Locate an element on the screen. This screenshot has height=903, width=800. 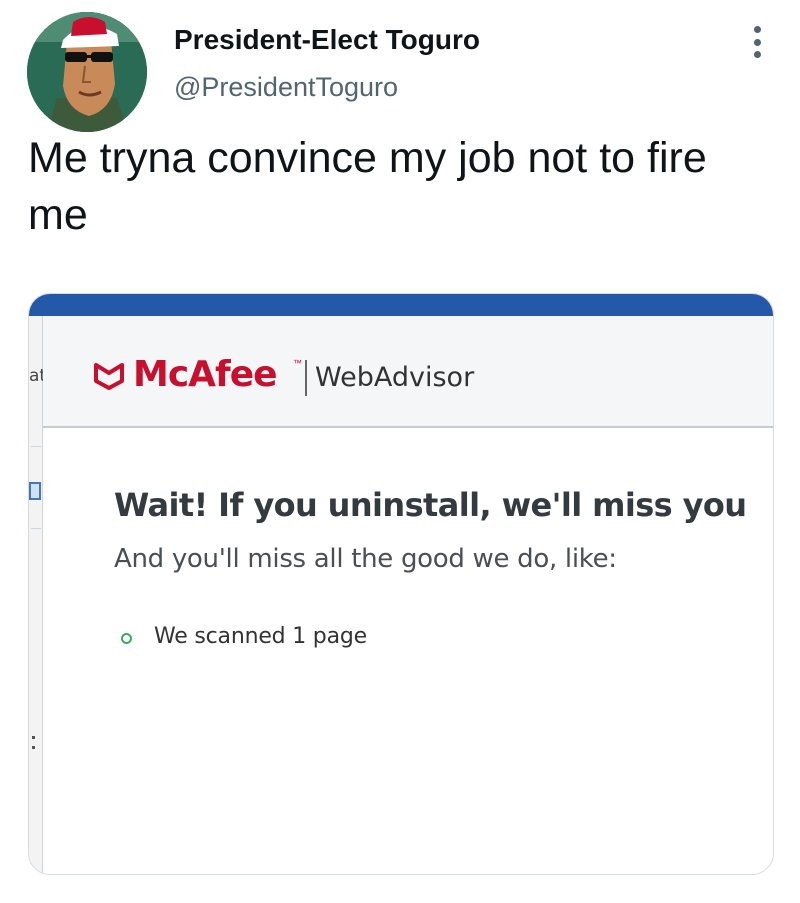
product-name: WebAdvisor is located at coordinates (395, 377).